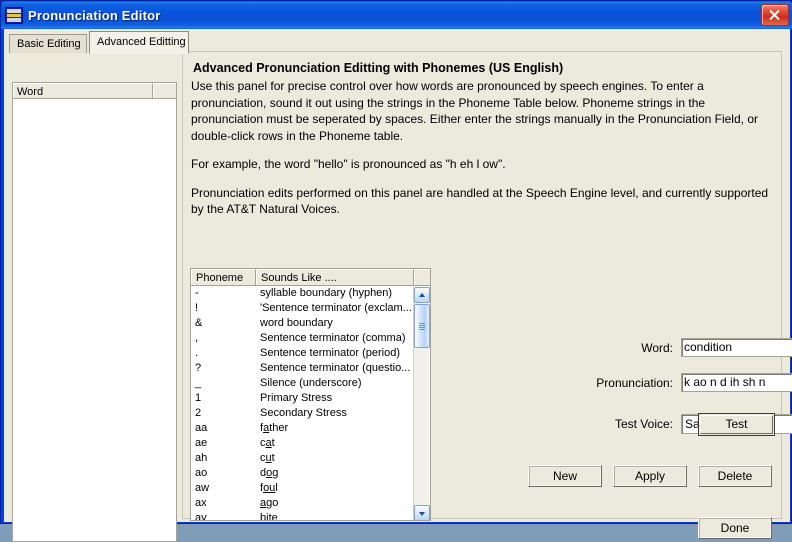 This screenshot has height=542, width=792. I want to click on table-row: - syllable boundary (hyphen), so click(310, 293).